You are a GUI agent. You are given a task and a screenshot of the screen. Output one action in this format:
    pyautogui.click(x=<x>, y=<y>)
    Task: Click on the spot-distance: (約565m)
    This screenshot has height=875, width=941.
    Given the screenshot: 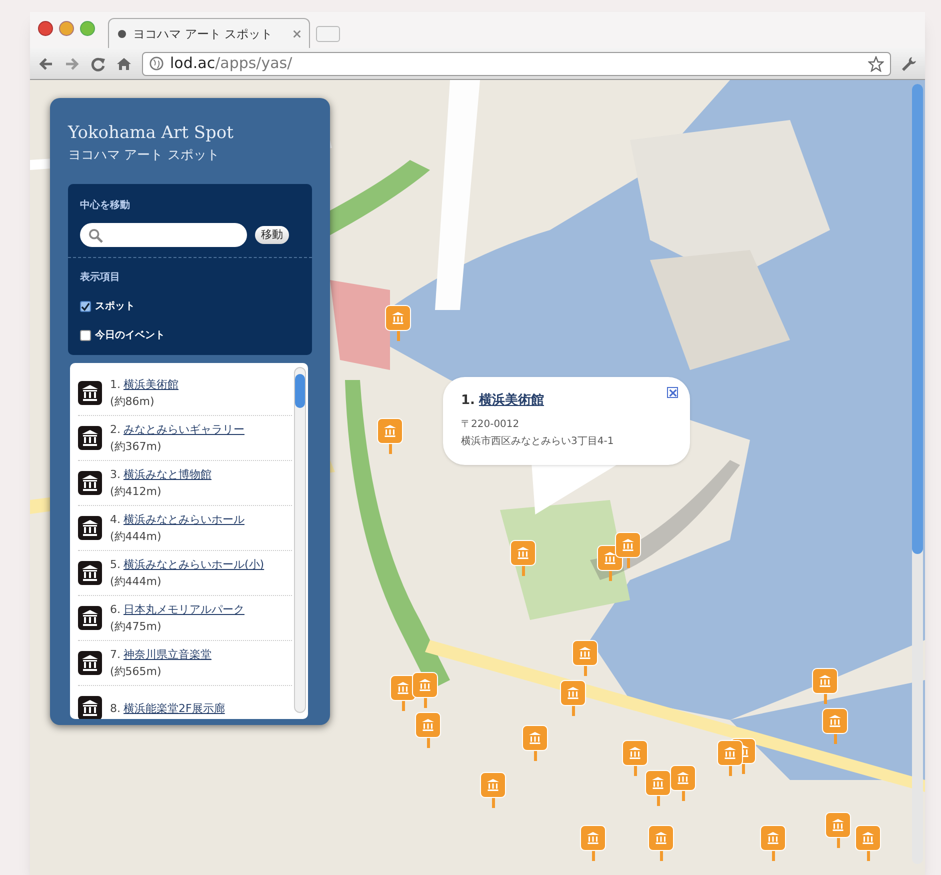 What is the action you would take?
    pyautogui.click(x=136, y=672)
    